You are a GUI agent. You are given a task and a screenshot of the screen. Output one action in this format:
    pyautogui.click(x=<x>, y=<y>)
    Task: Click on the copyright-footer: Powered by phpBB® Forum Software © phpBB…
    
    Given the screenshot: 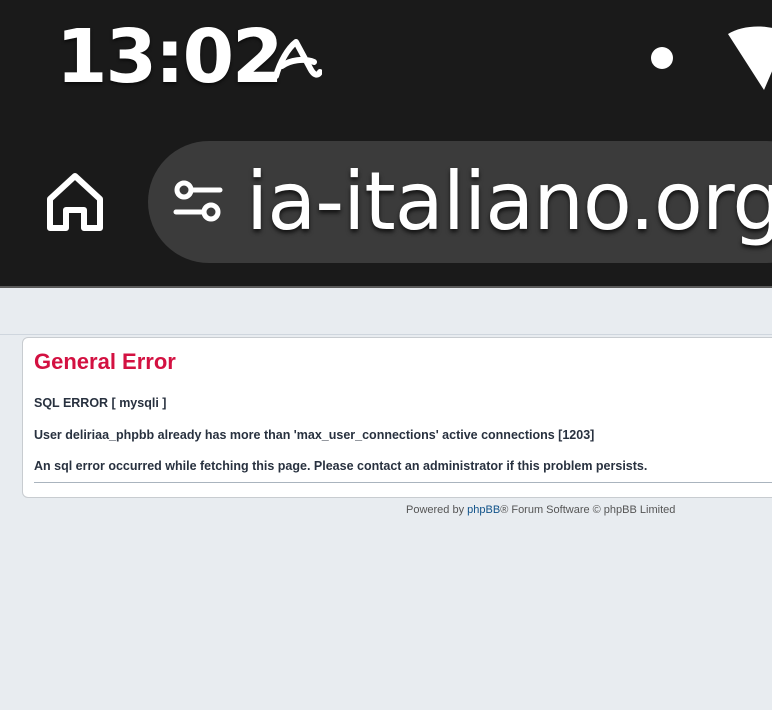 What is the action you would take?
    pyautogui.click(x=540, y=510)
    